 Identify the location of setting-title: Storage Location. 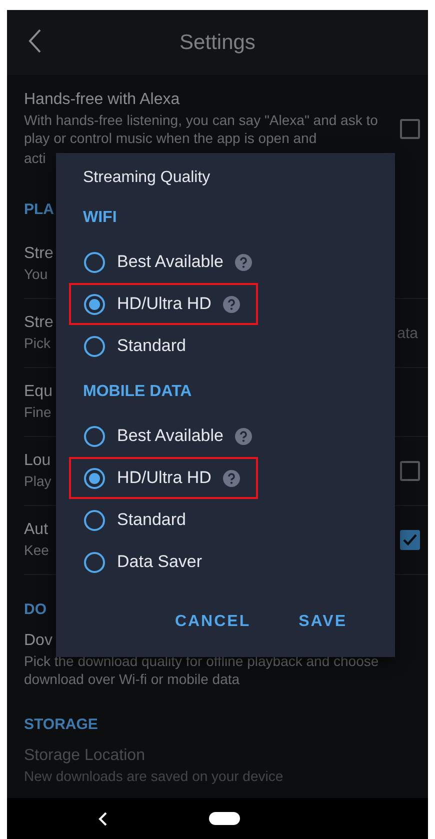
(84, 756).